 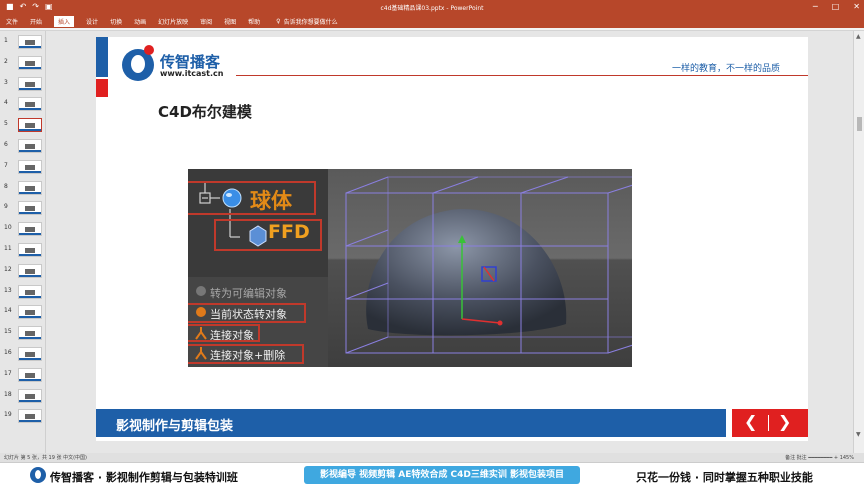 I want to click on slide-thumbnail: 18, so click(x=24, y=397).